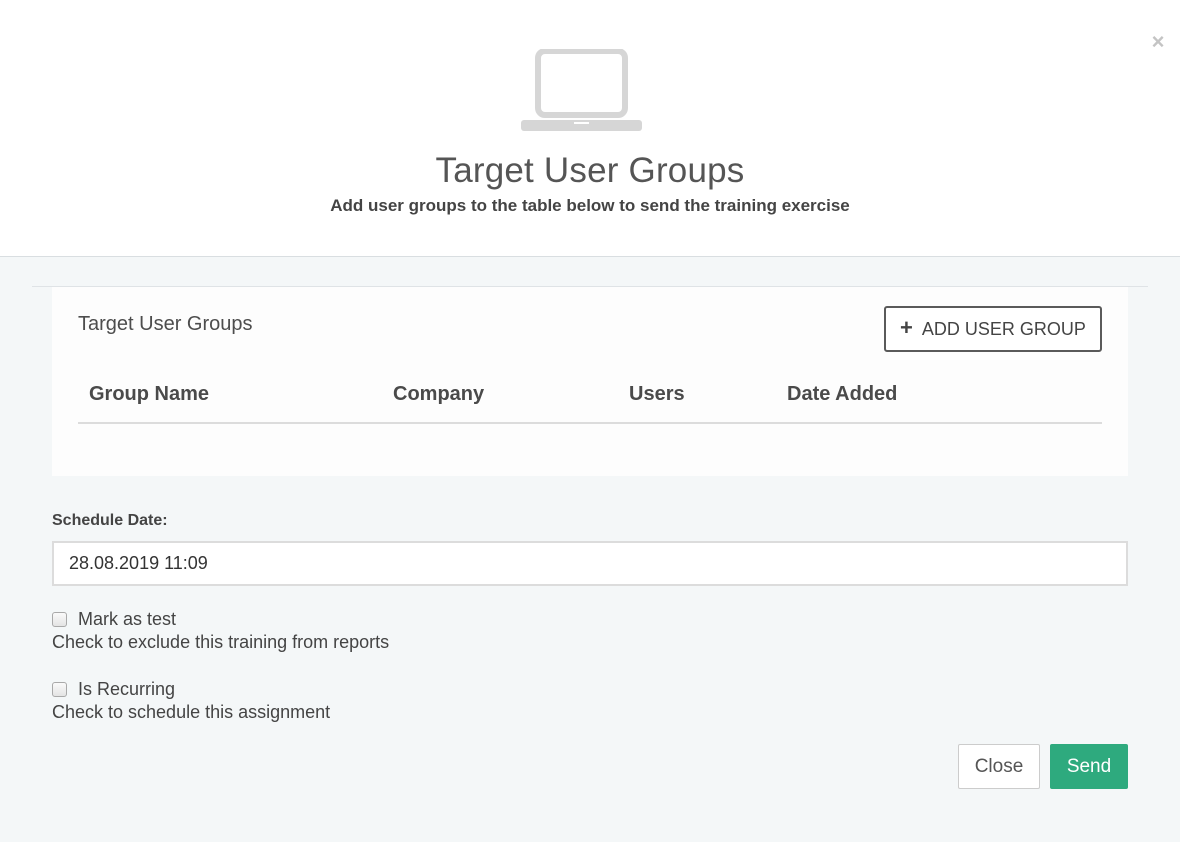  What do you see at coordinates (165, 324) in the screenshot?
I see `panel-title: Target User Groups` at bounding box center [165, 324].